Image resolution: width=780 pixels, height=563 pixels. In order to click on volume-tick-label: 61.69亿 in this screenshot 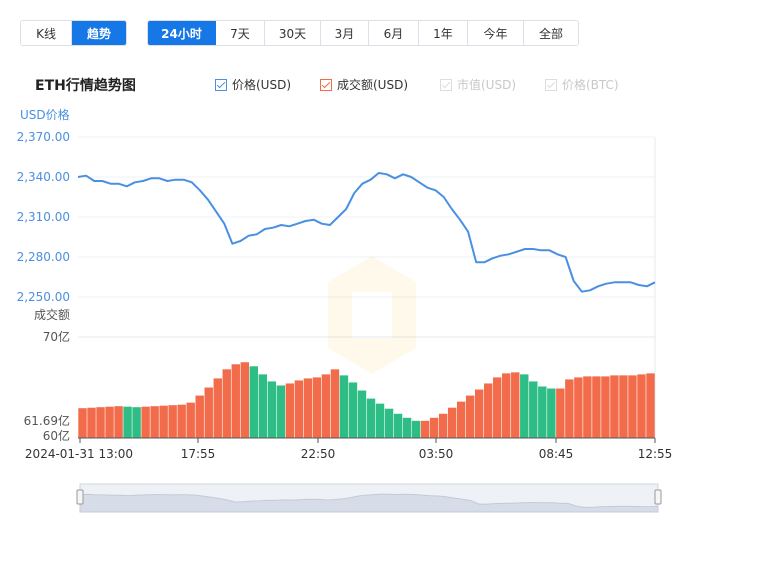, I will do `click(47, 420)`.